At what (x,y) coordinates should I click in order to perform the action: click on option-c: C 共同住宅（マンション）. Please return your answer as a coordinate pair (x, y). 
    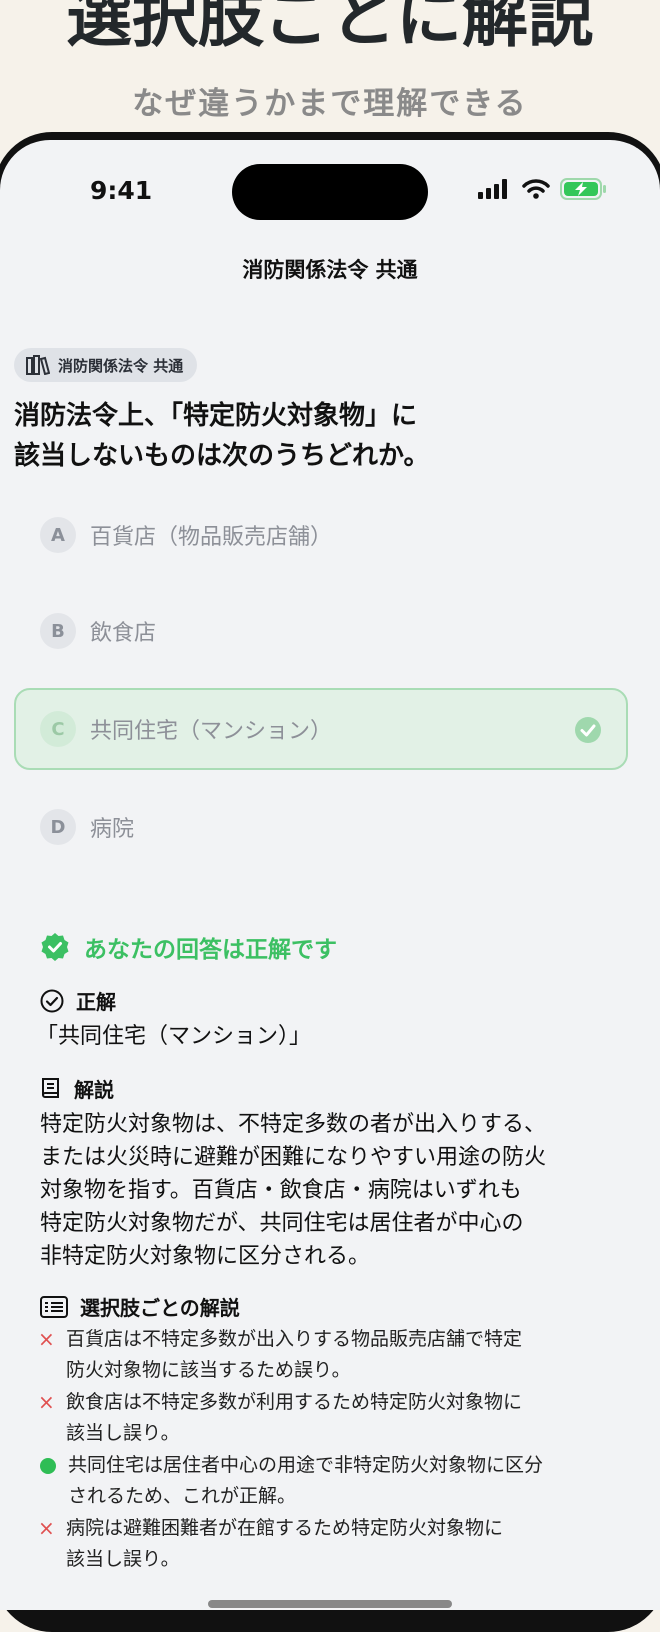
    Looking at the image, I should click on (321, 729).